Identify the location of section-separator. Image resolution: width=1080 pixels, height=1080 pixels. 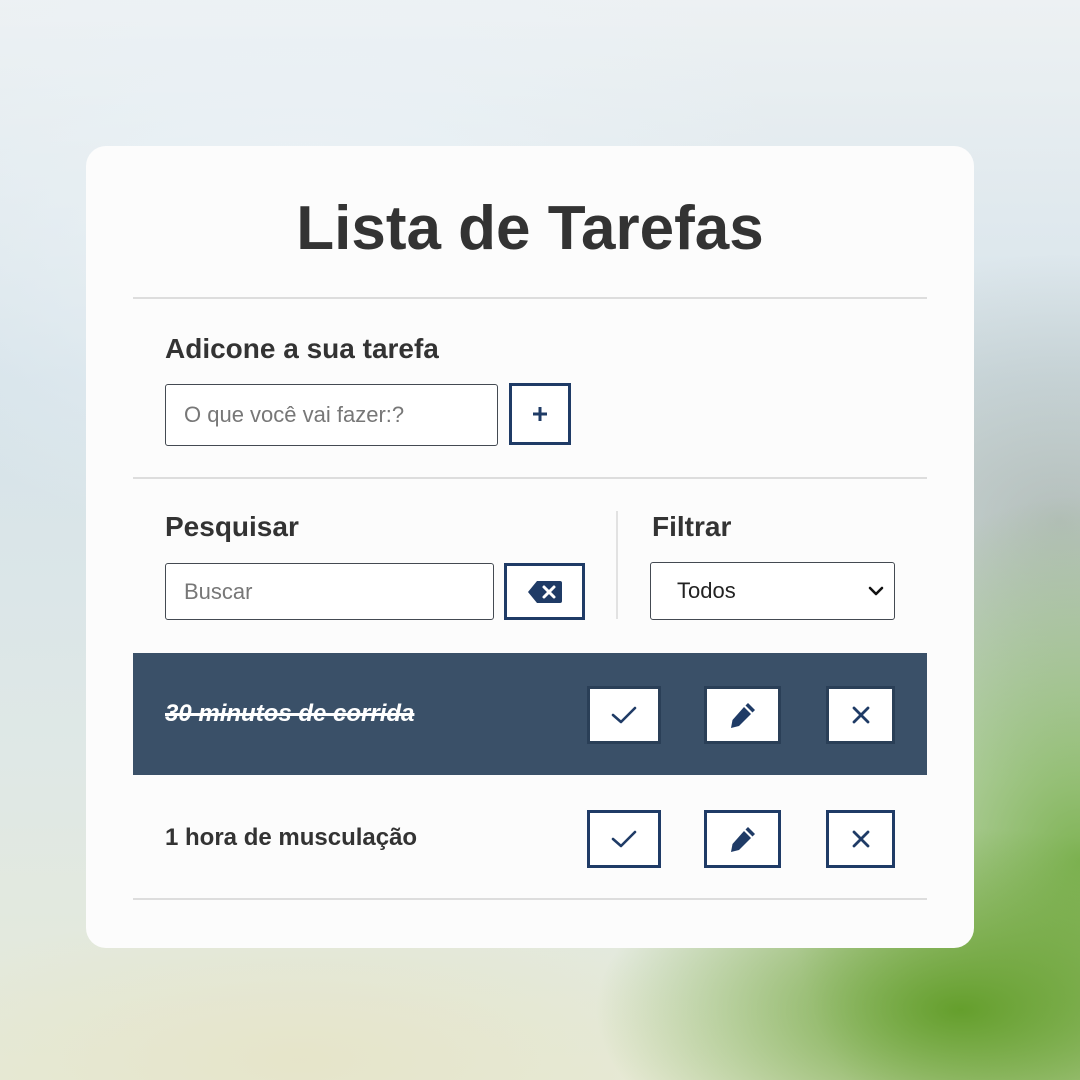
(617, 565).